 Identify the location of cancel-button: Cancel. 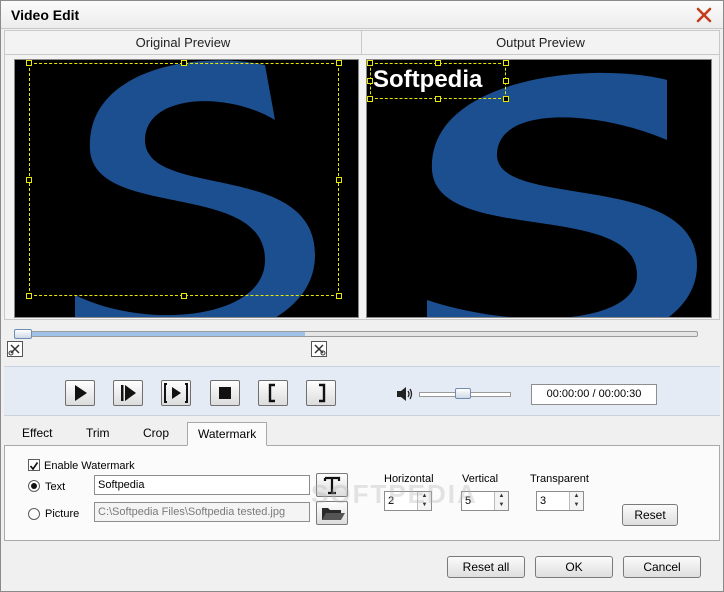
(662, 567).